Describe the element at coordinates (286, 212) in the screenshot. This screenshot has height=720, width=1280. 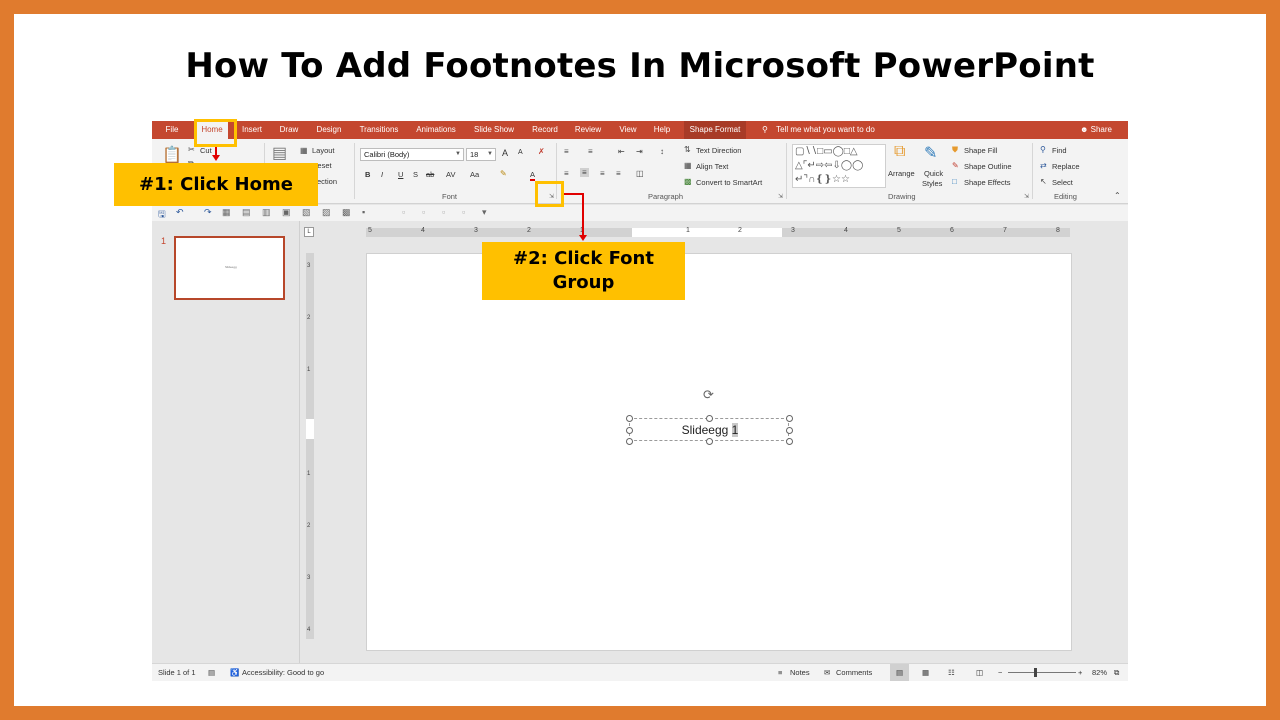
I see `toolbar-icon: ▣` at that location.